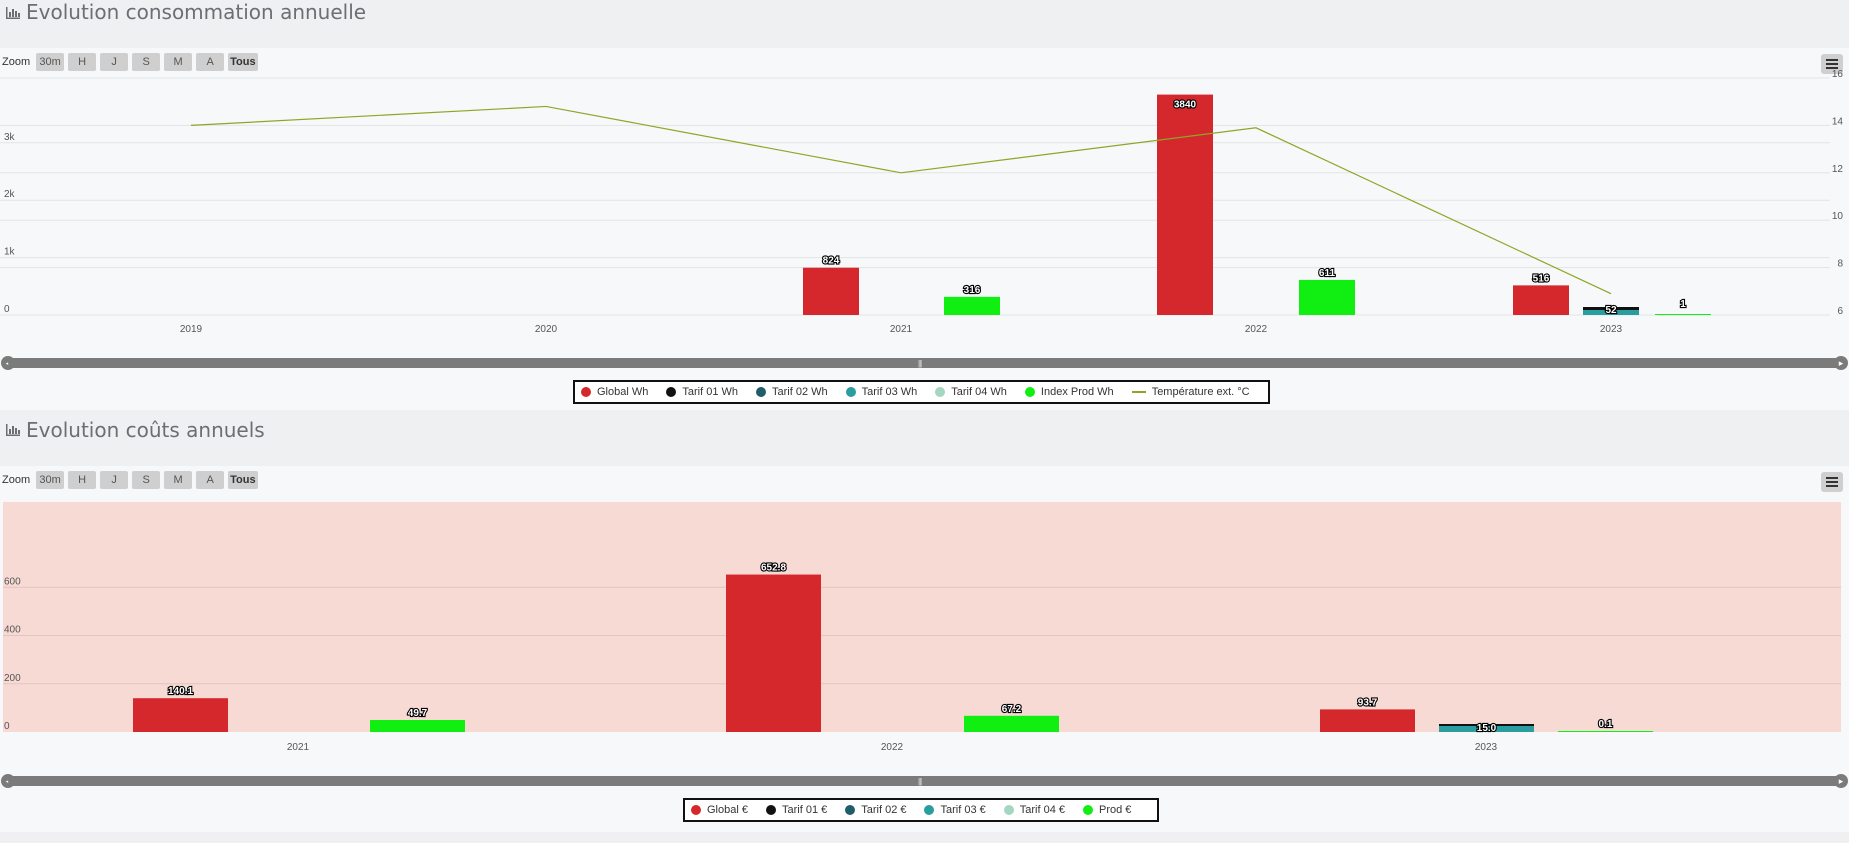 This screenshot has height=843, width=1849. What do you see at coordinates (180, 691) in the screenshot?
I see `data-label: 140.1` at bounding box center [180, 691].